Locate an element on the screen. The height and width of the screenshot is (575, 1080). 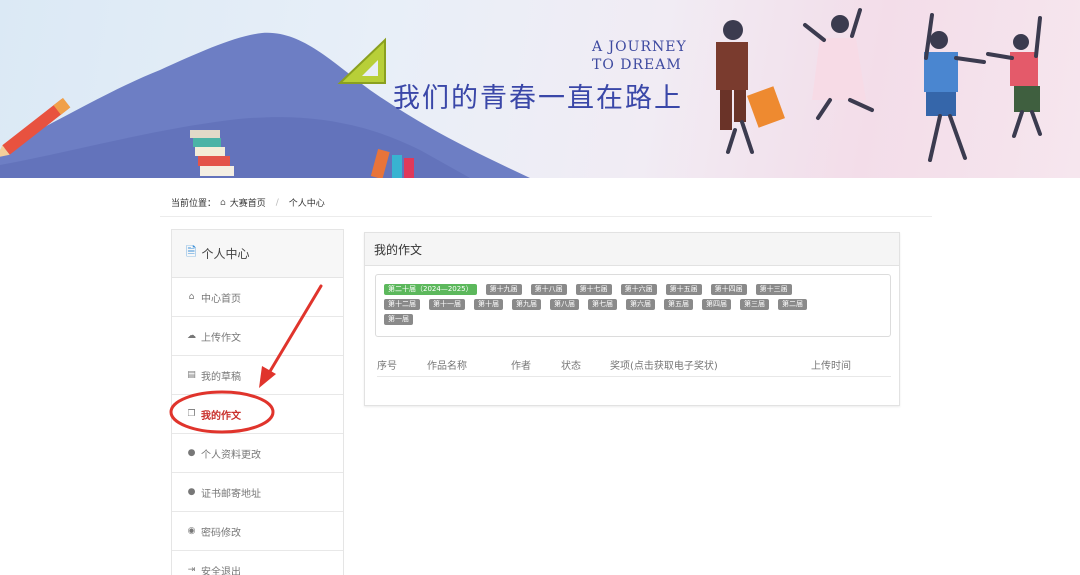
sidebar-item-label: 证书邮寄地址 is located at coordinates (231, 494).